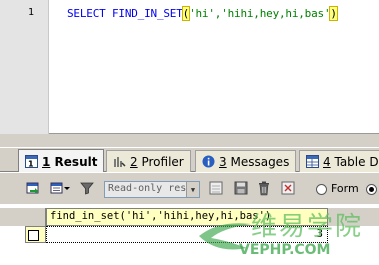  I want to click on keyword-select: SELECT, so click(86, 13).